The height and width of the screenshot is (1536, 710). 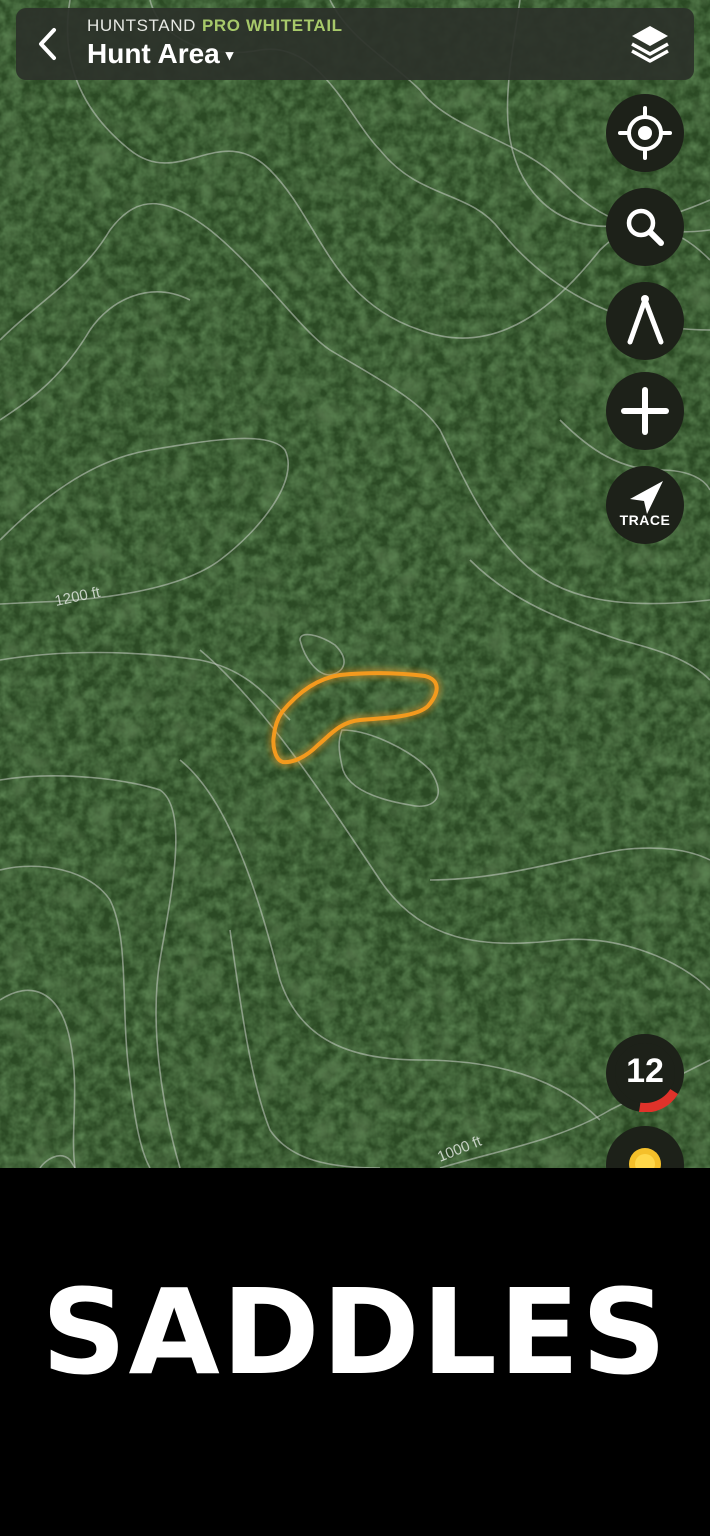 I want to click on sun-icon, so click(x=645, y=1158).